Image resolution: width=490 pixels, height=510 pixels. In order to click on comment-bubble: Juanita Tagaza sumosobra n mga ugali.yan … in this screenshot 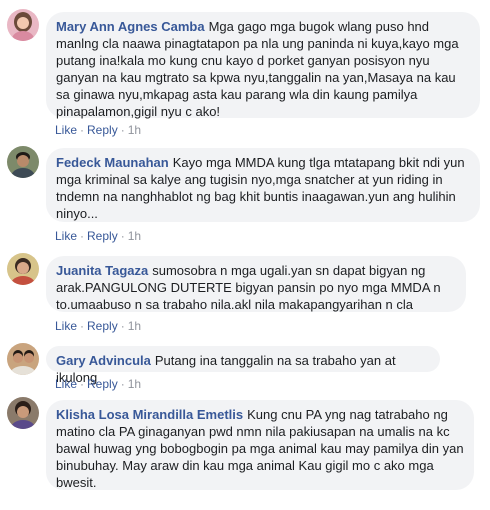, I will do `click(256, 284)`.